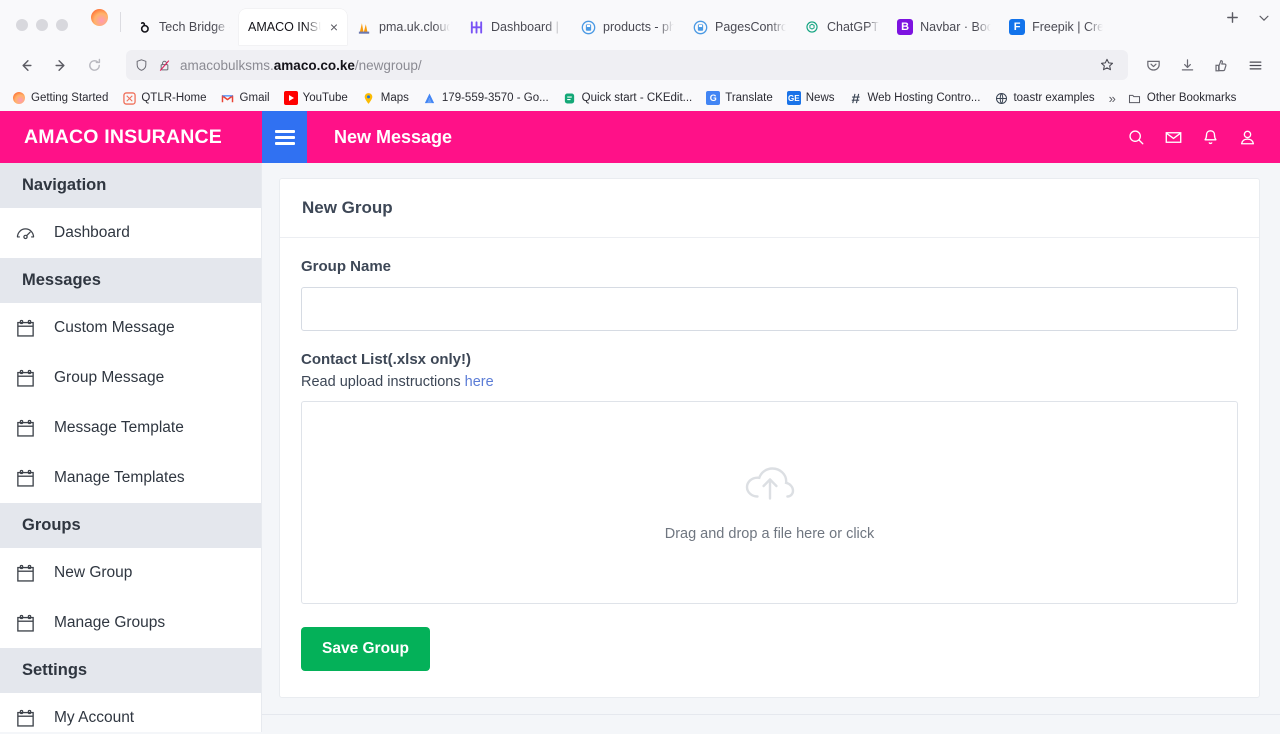 This screenshot has width=1280, height=734. What do you see at coordinates (1221, 65) in the screenshot?
I see `account-icon` at bounding box center [1221, 65].